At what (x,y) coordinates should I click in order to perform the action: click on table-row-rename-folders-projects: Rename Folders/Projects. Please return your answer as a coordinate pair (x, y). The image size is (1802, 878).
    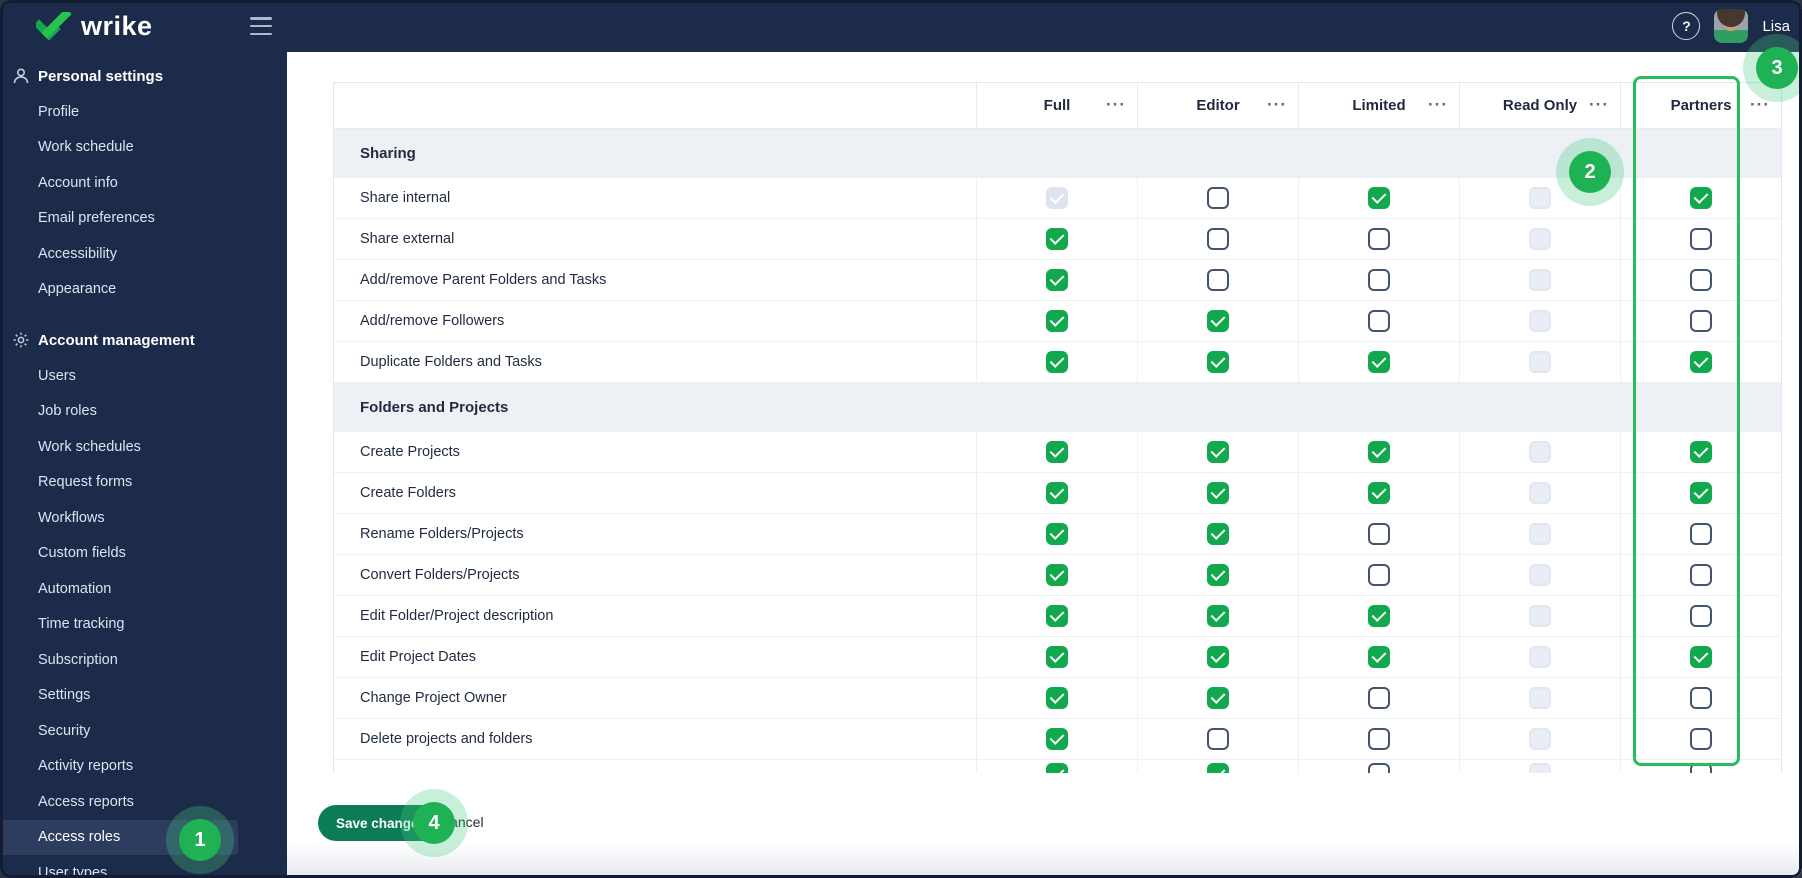
    Looking at the image, I should click on (1057, 534).